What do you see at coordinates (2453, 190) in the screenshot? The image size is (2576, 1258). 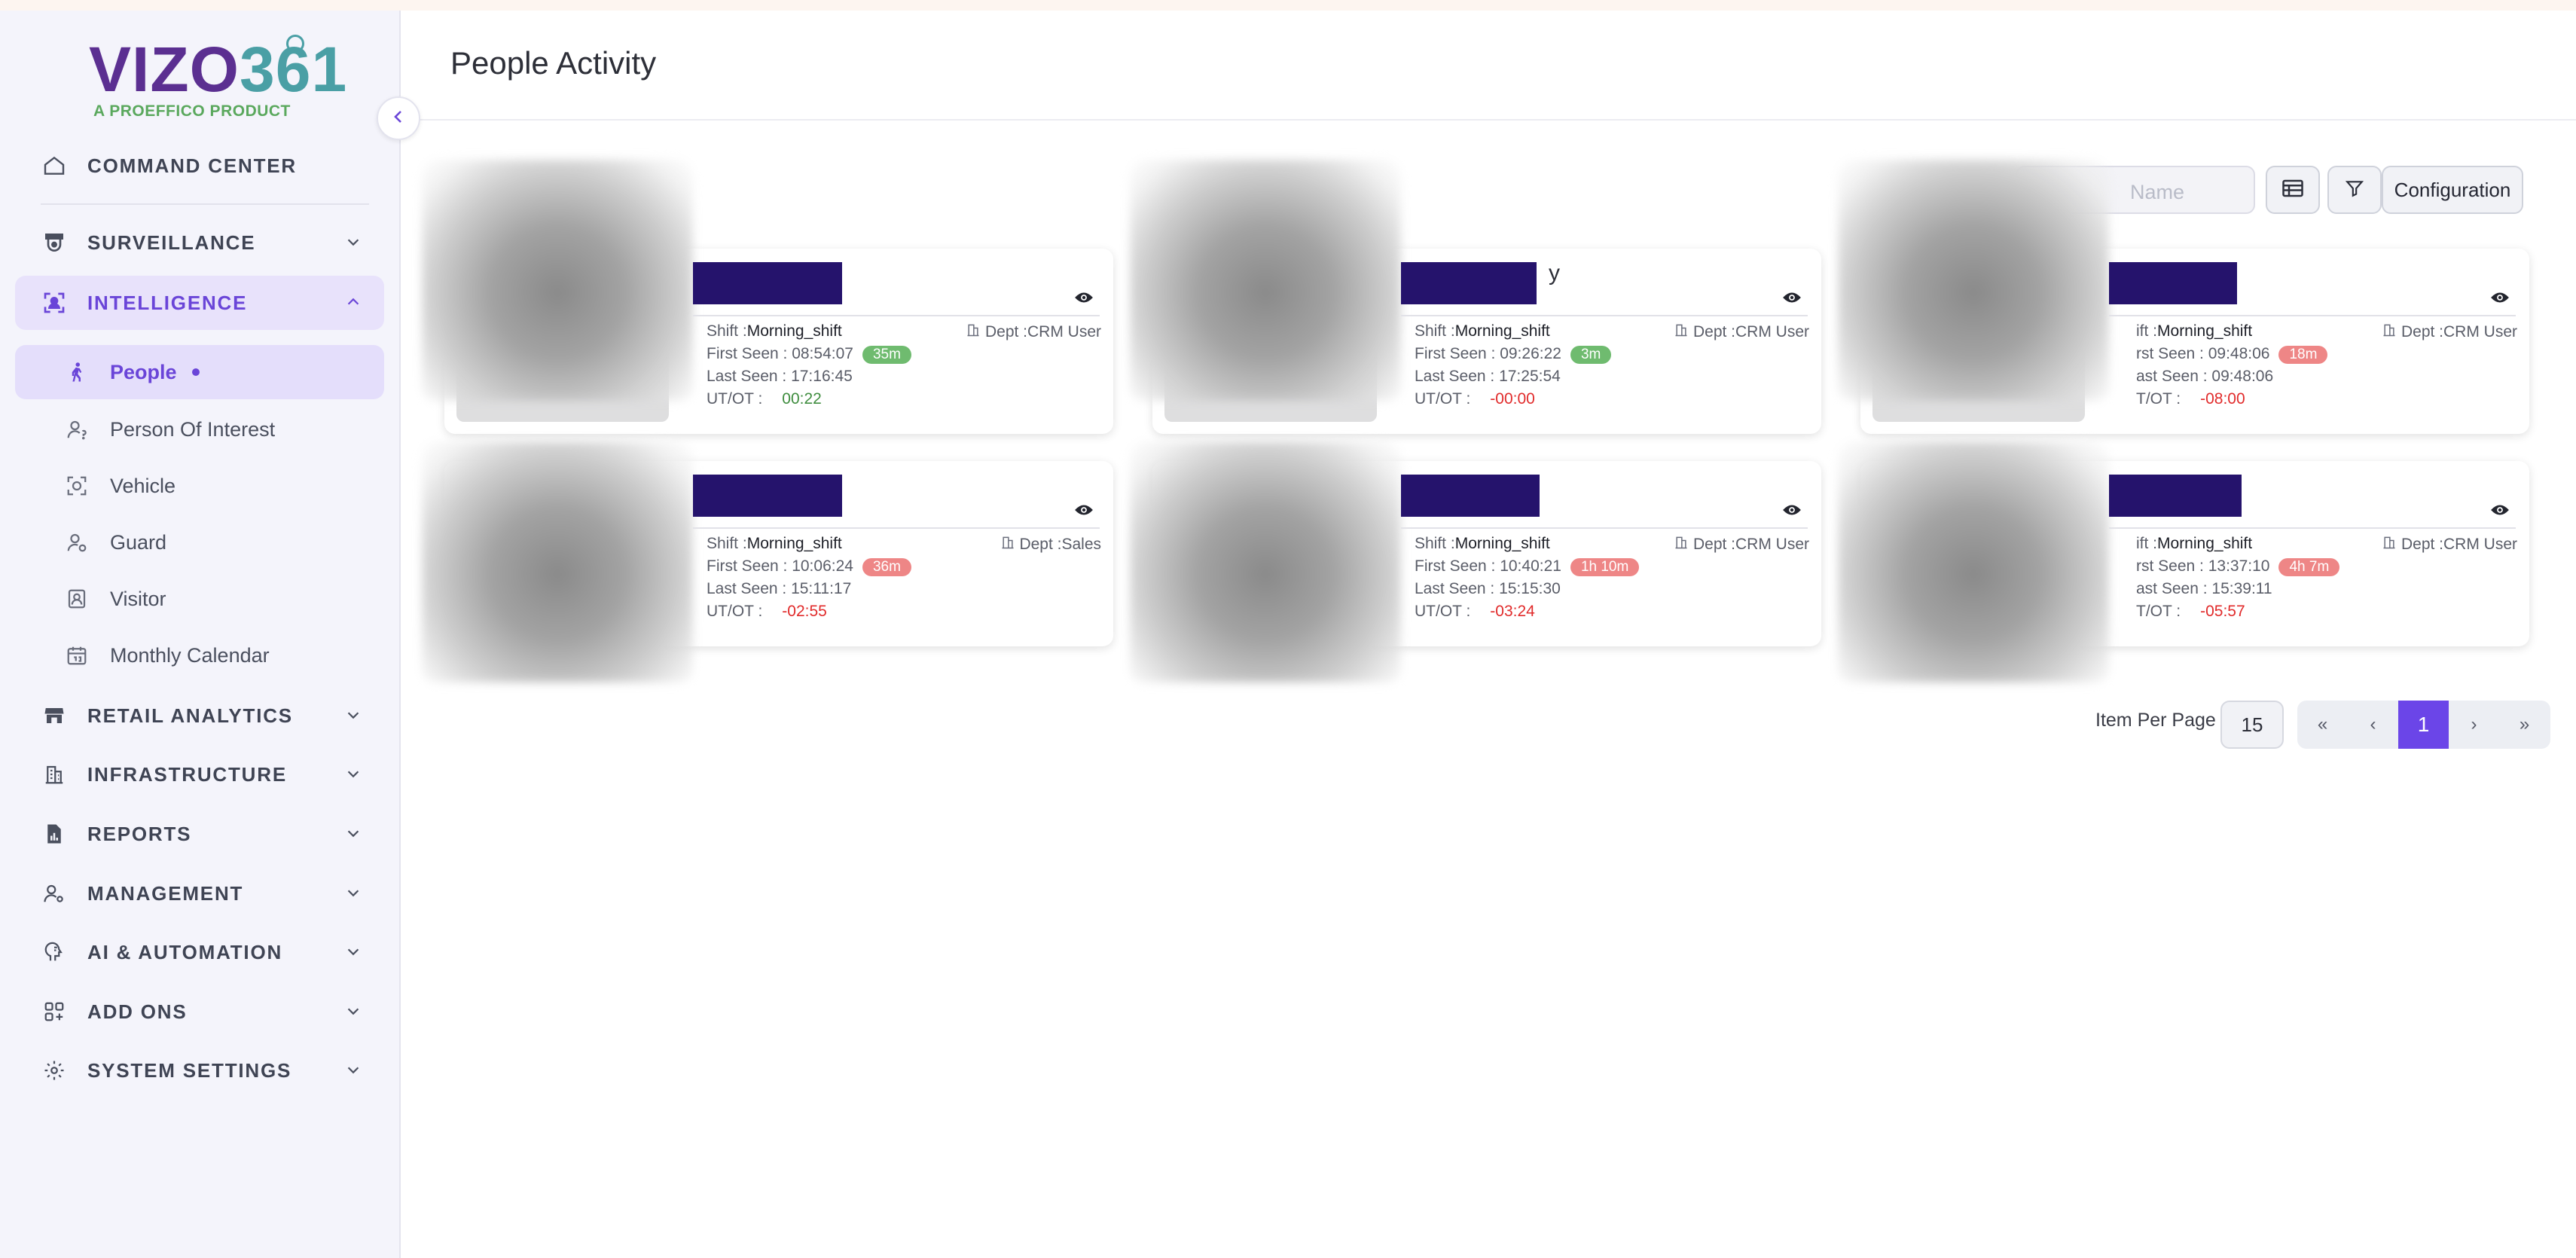 I see `configuration-button: Configuration` at bounding box center [2453, 190].